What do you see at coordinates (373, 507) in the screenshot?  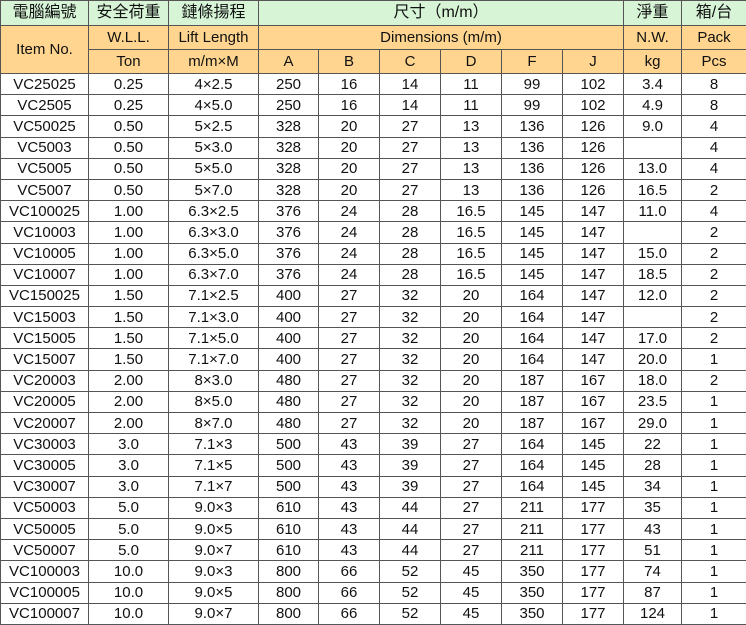 I see `table-row: VC50003 5.0 9.0×3 610 43 44 27 211 177 35 1` at bounding box center [373, 507].